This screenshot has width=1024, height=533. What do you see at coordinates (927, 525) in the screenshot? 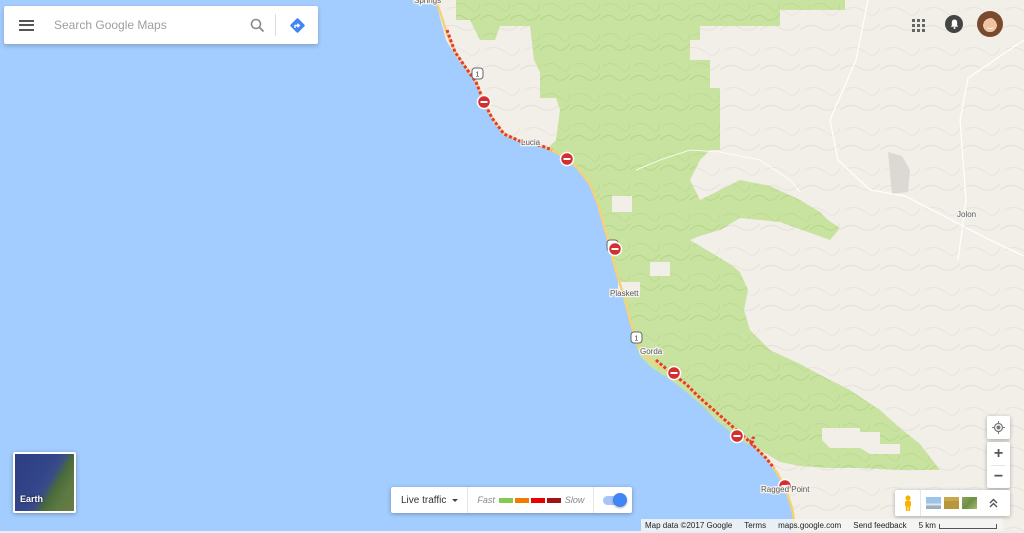
I see `scale-label: 5 km` at bounding box center [927, 525].